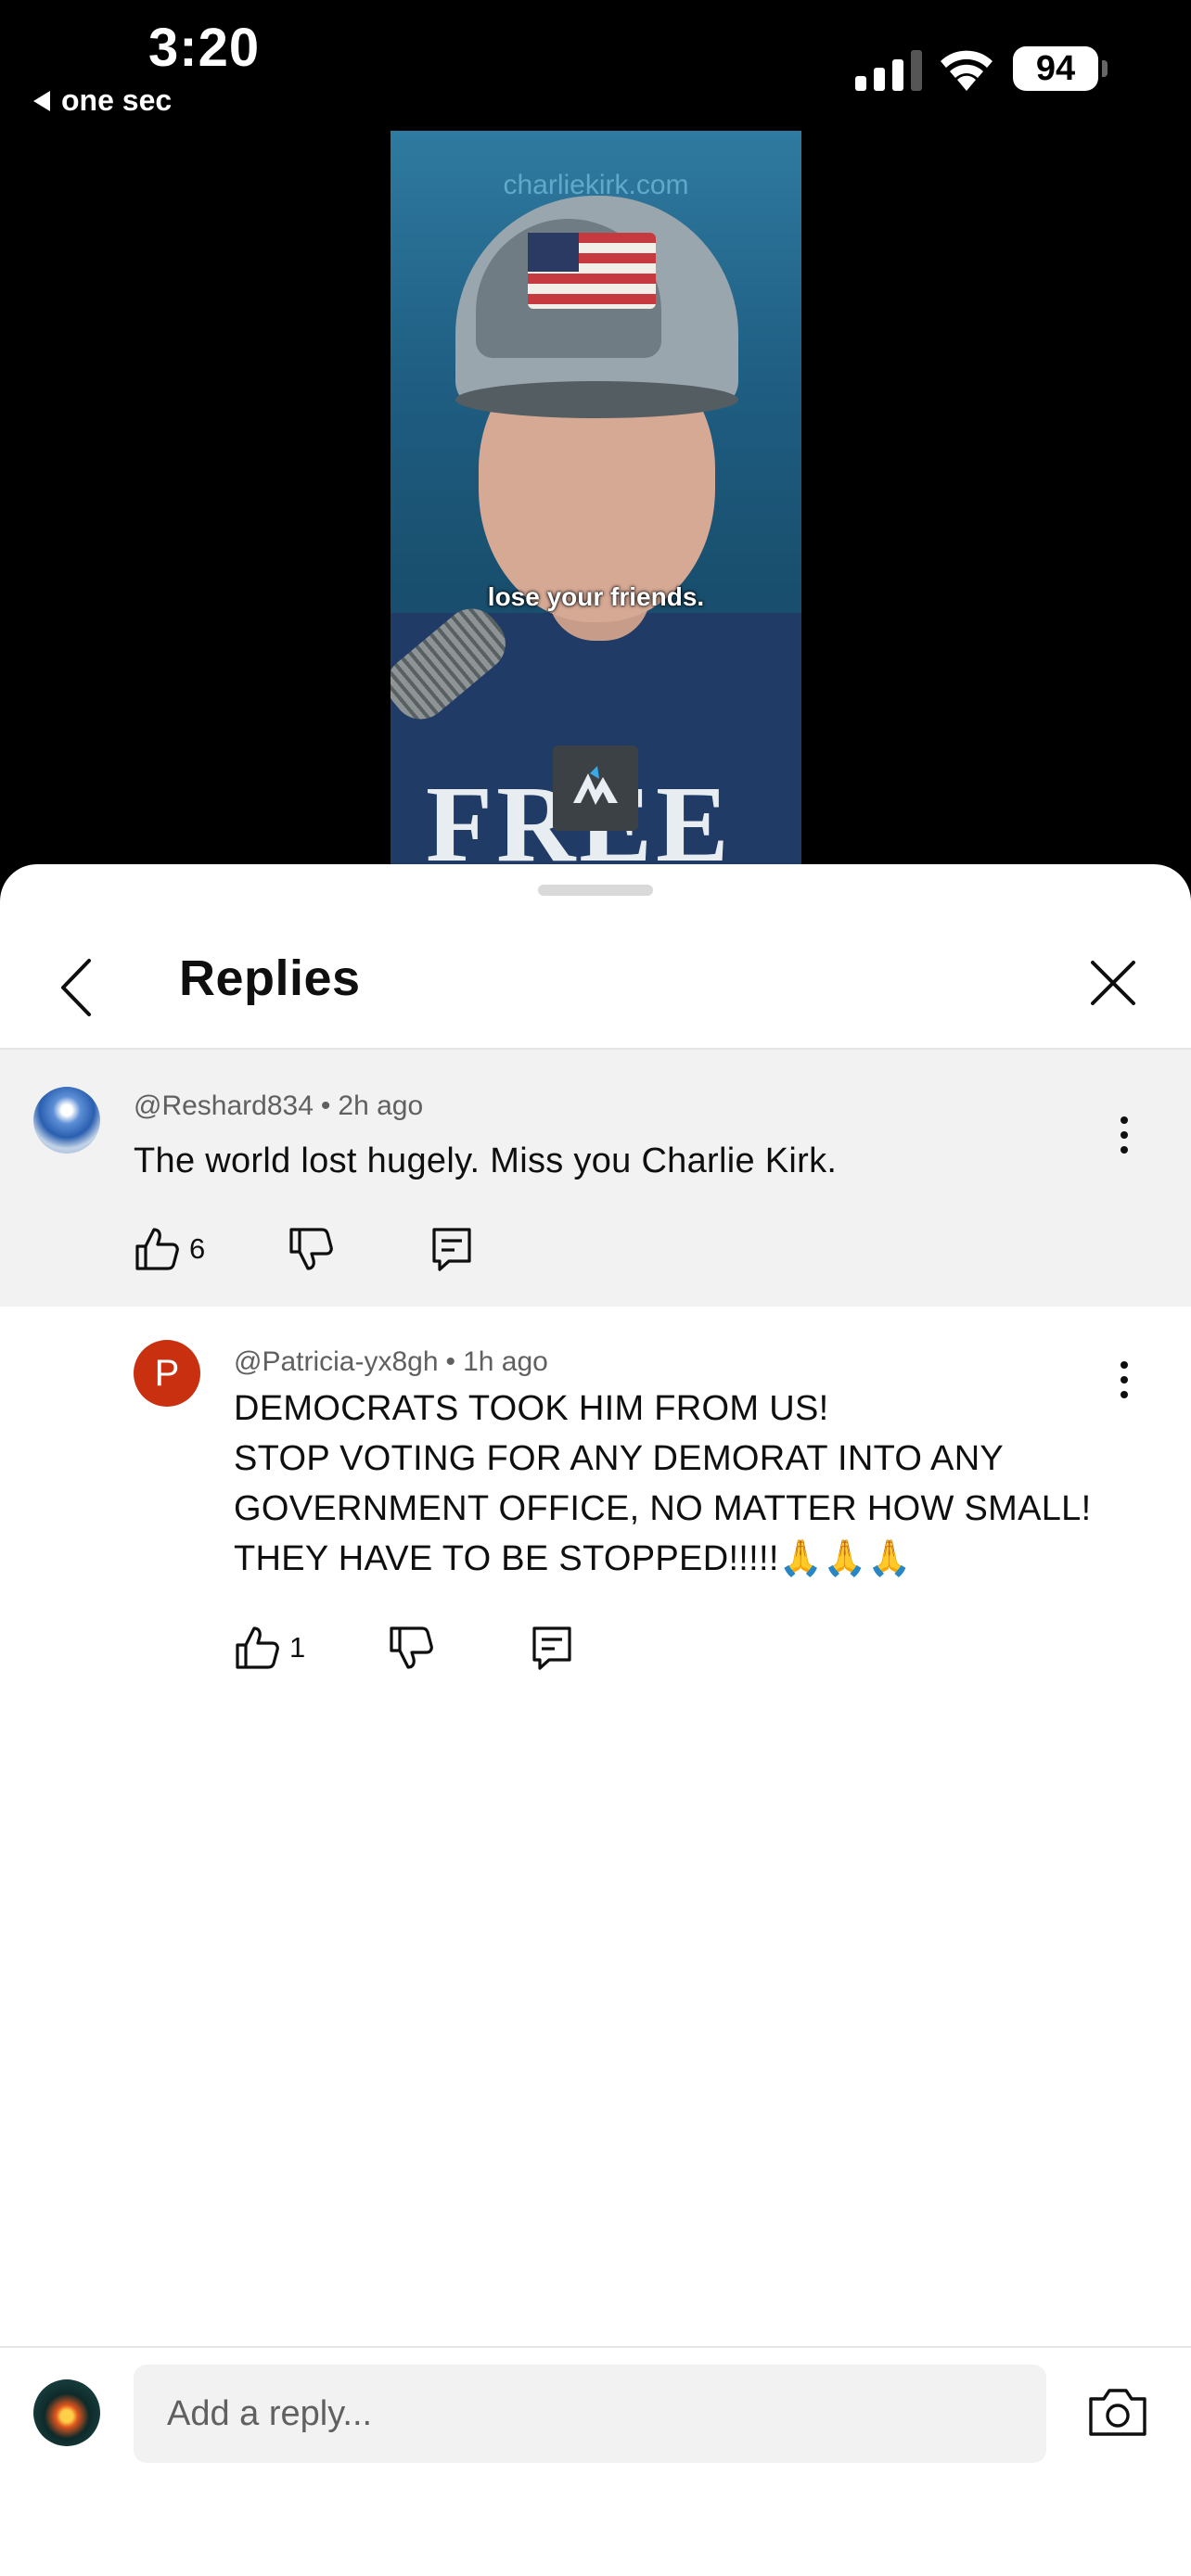 Image resolution: width=1191 pixels, height=2576 pixels. What do you see at coordinates (167, 1373) in the screenshot?
I see `avatar: P` at bounding box center [167, 1373].